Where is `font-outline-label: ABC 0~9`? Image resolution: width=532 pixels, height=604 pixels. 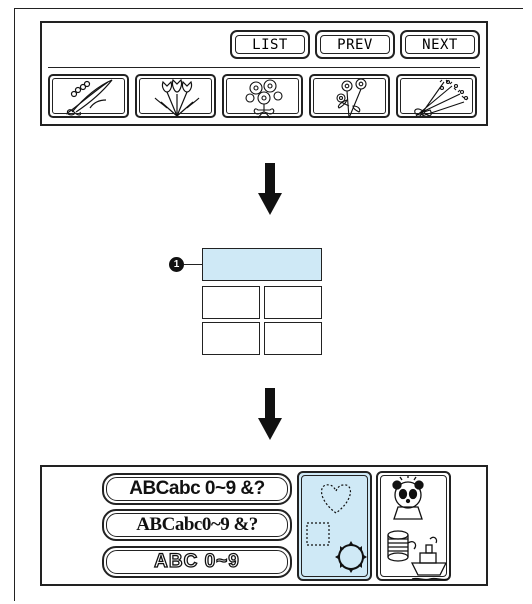 font-outline-label: ABC 0~9 is located at coordinates (197, 561).